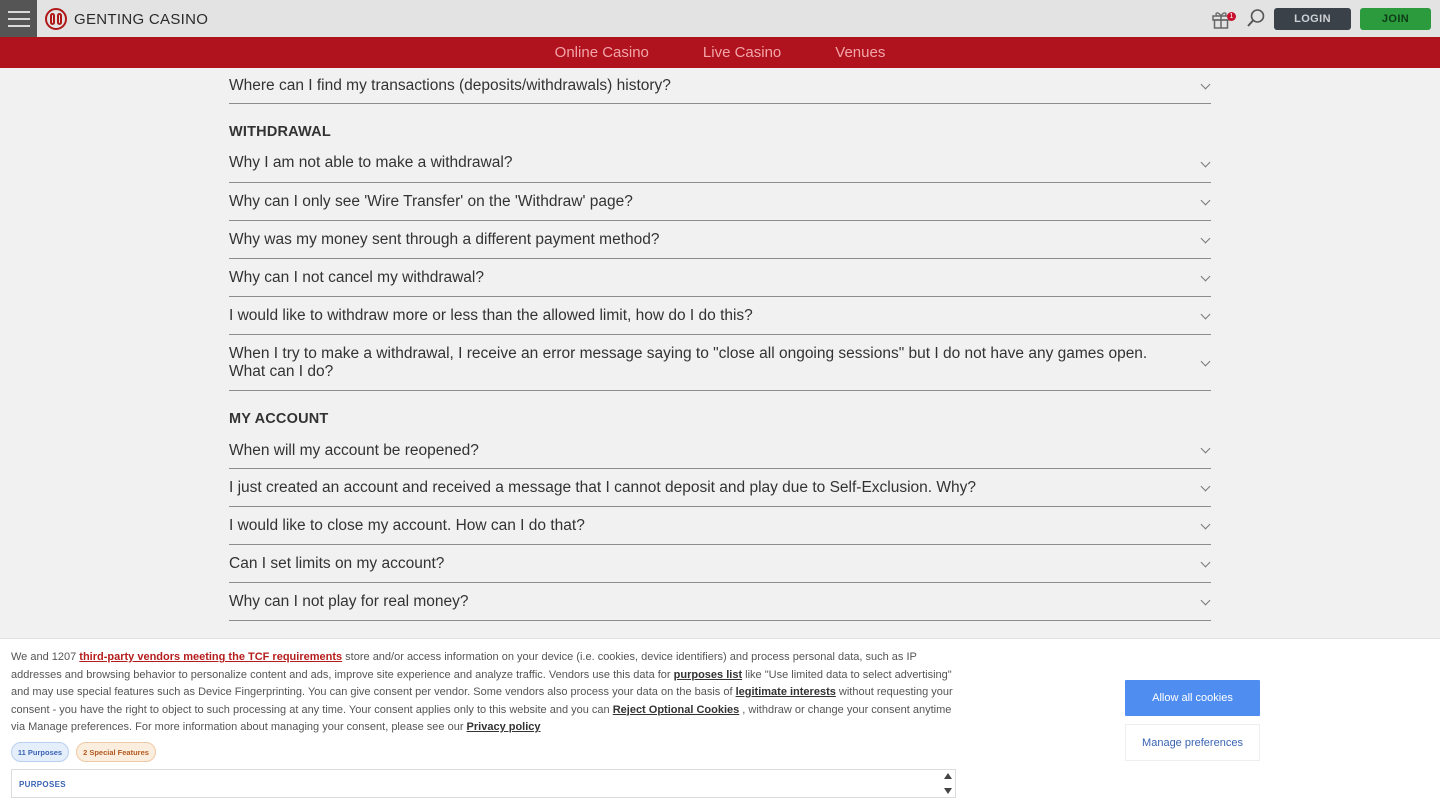  What do you see at coordinates (720, 602) in the screenshot?
I see `faq-item: Why can I not play for real money?` at bounding box center [720, 602].